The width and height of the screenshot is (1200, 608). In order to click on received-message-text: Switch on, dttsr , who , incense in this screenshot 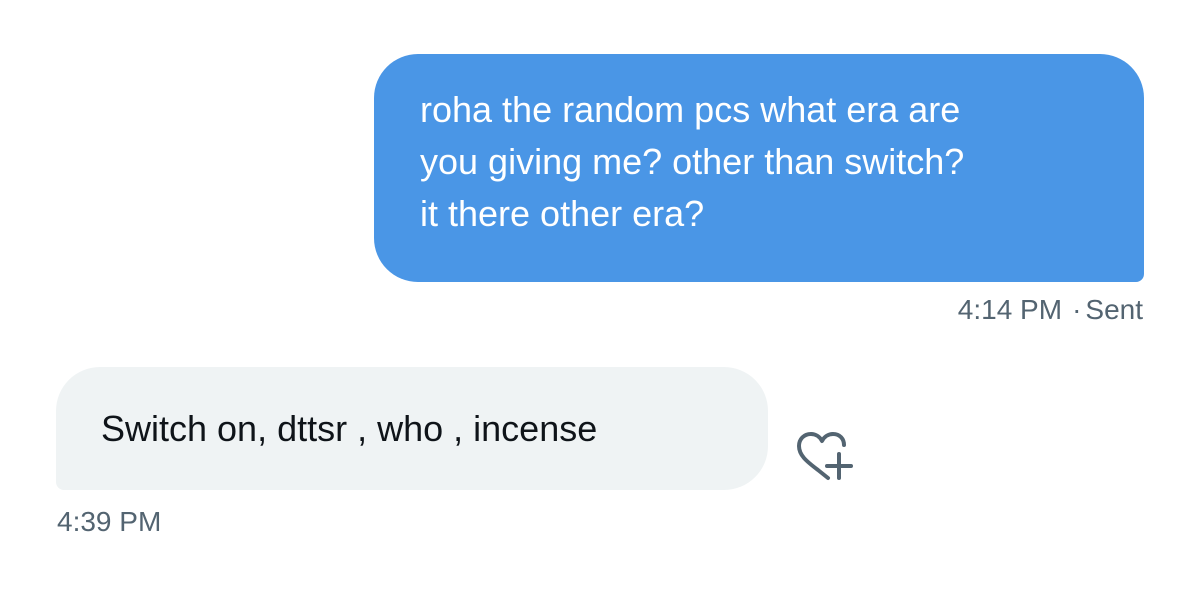, I will do `click(349, 428)`.